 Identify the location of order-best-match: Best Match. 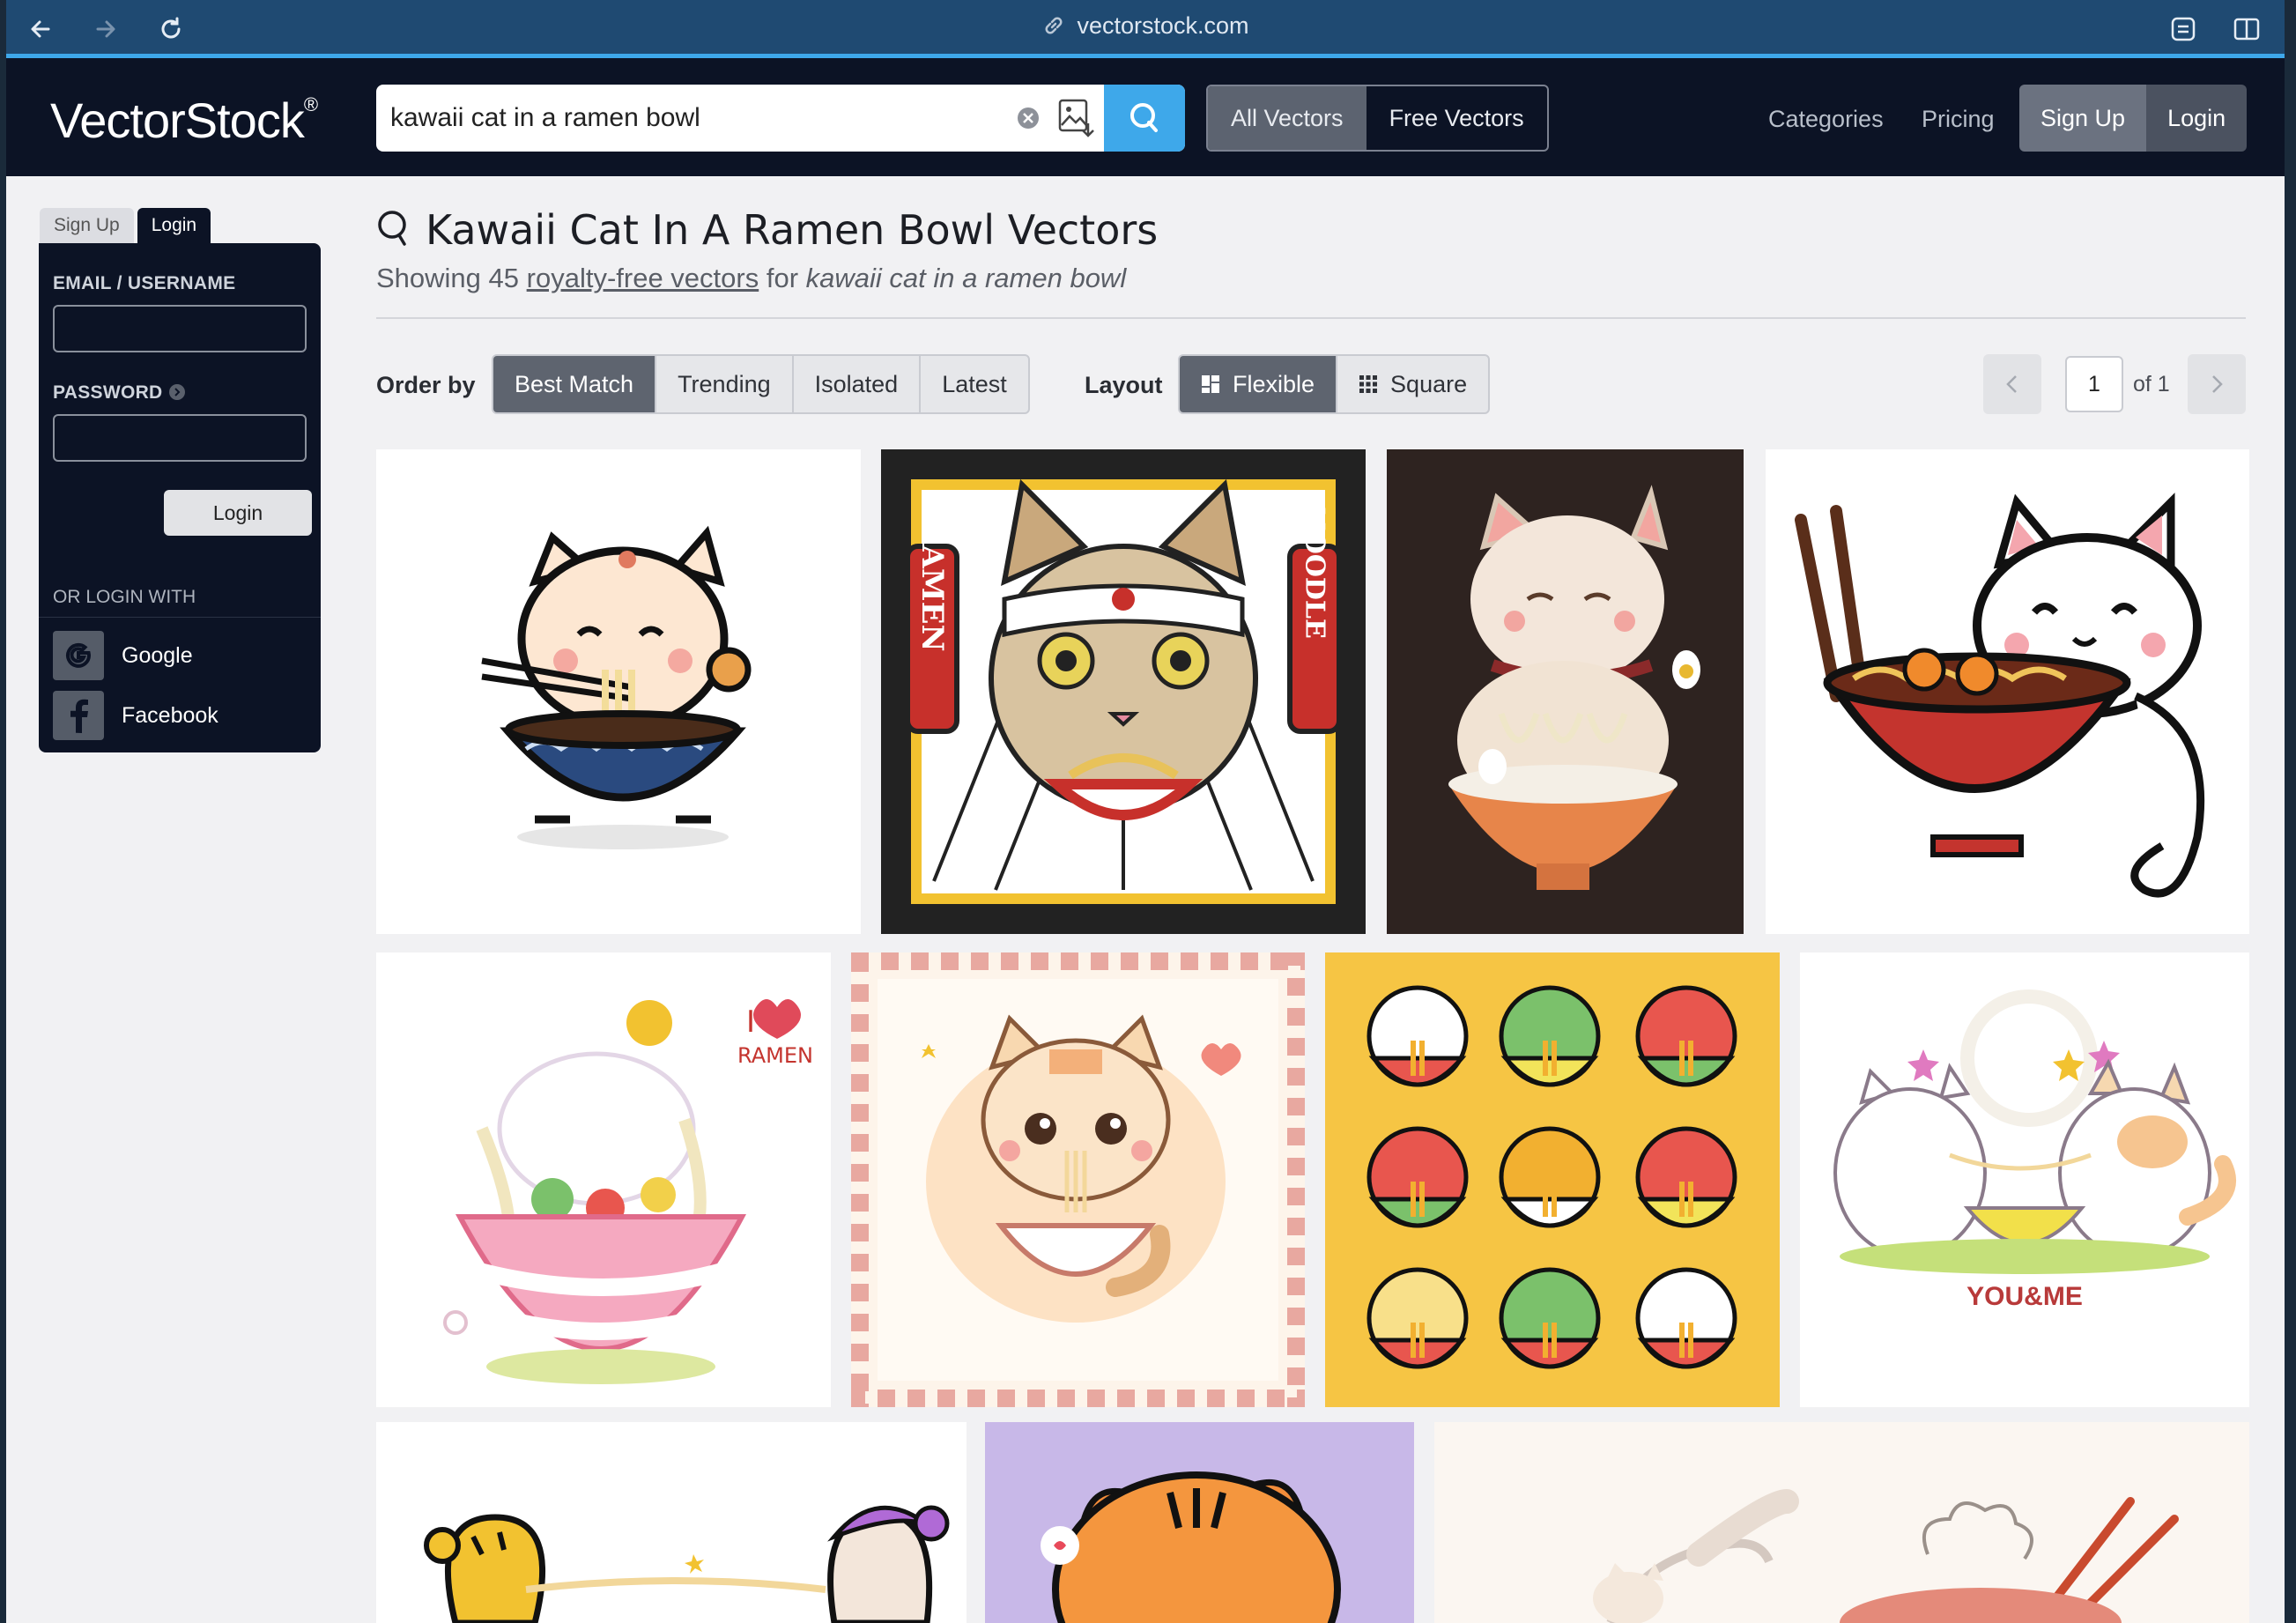
(575, 384).